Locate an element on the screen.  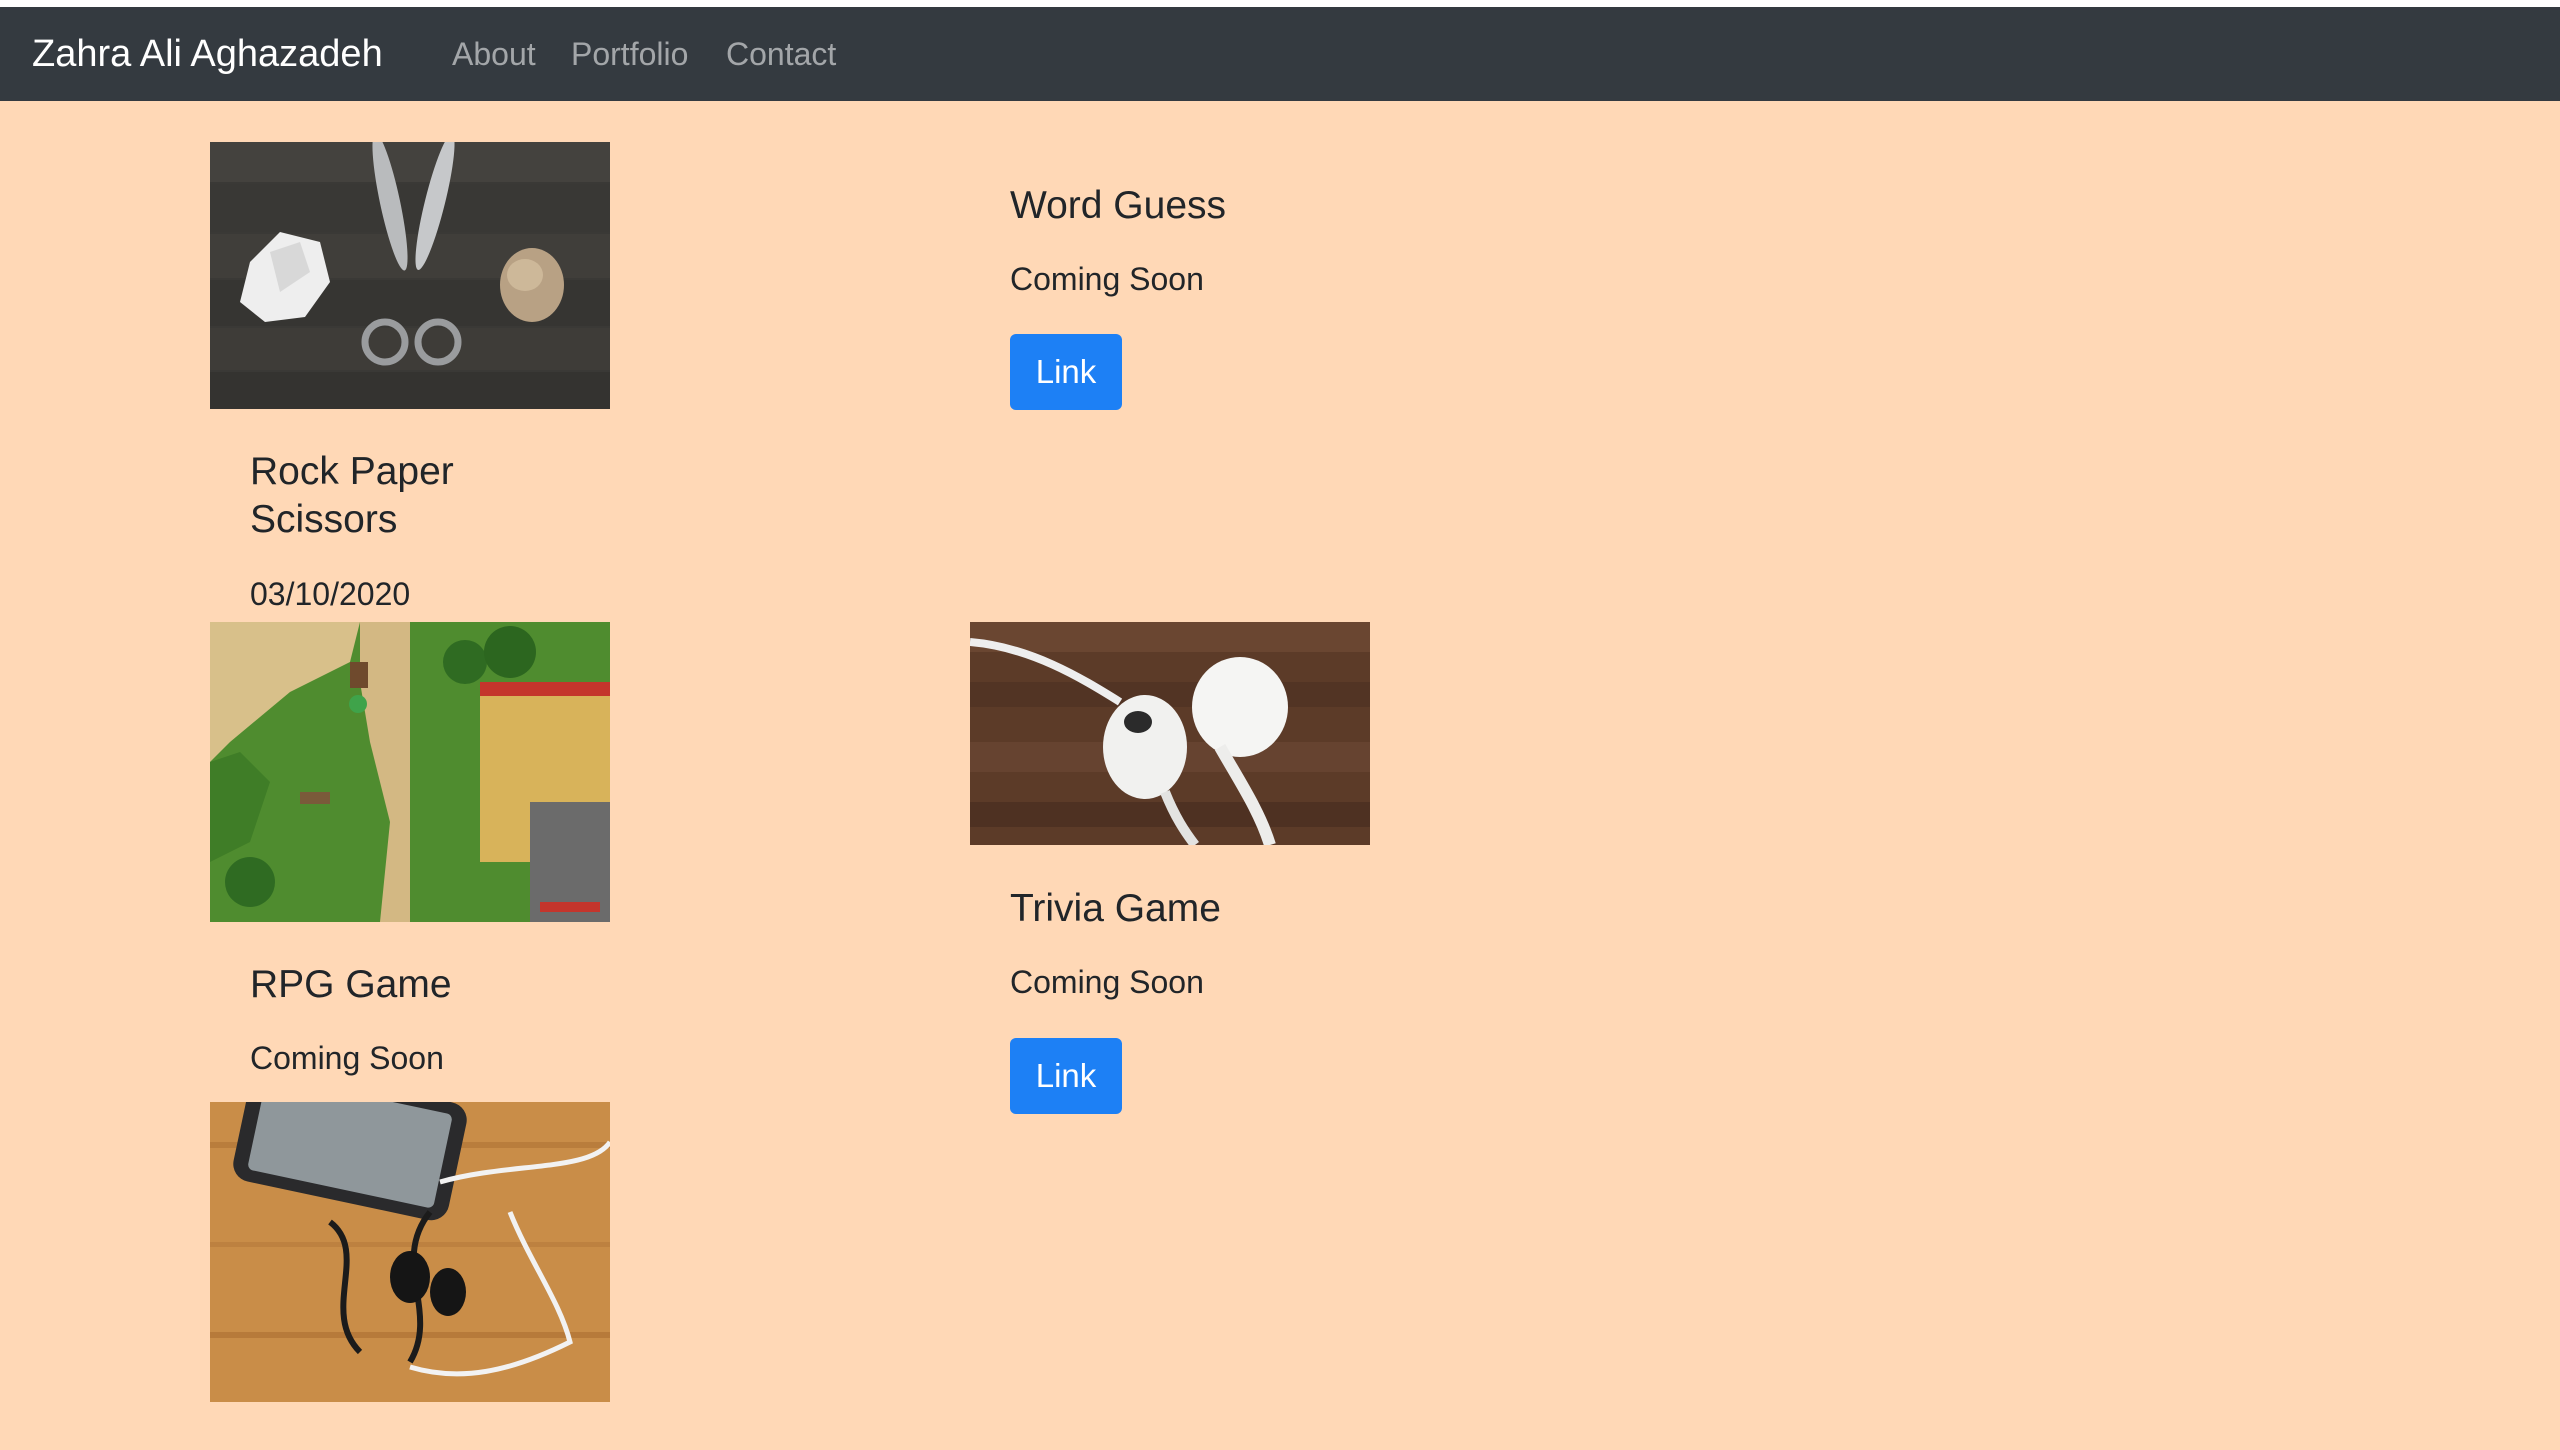
nav-link-contact: Contact is located at coordinates (781, 54).